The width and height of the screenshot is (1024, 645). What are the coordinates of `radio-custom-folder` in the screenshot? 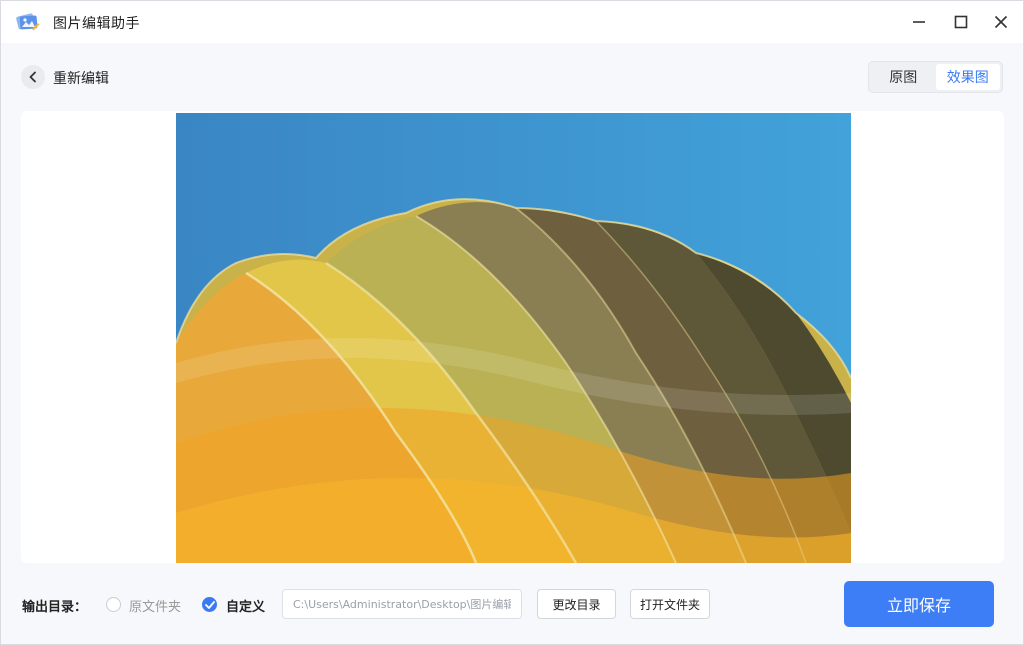 It's located at (209, 604).